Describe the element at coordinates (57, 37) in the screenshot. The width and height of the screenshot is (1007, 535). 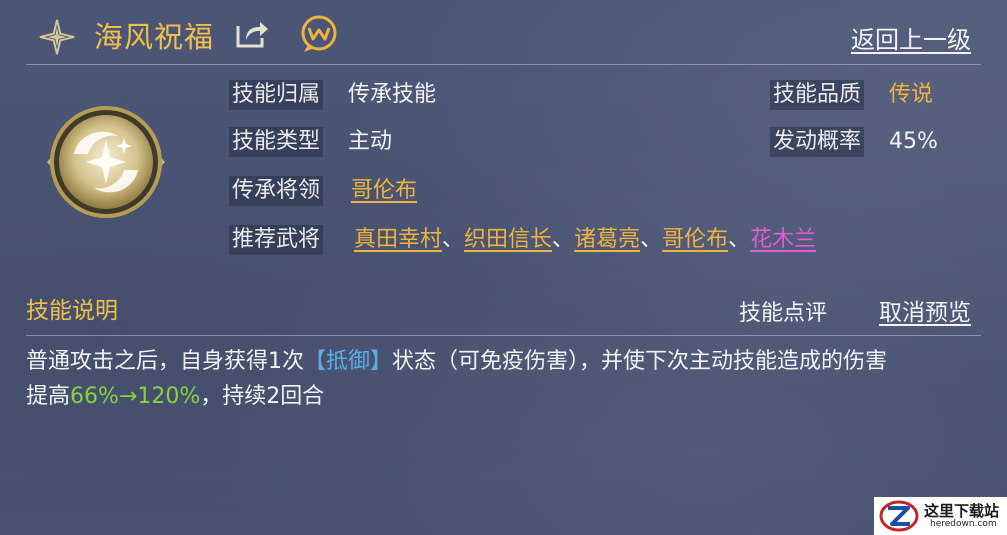
I see `four-point-star-icon` at that location.